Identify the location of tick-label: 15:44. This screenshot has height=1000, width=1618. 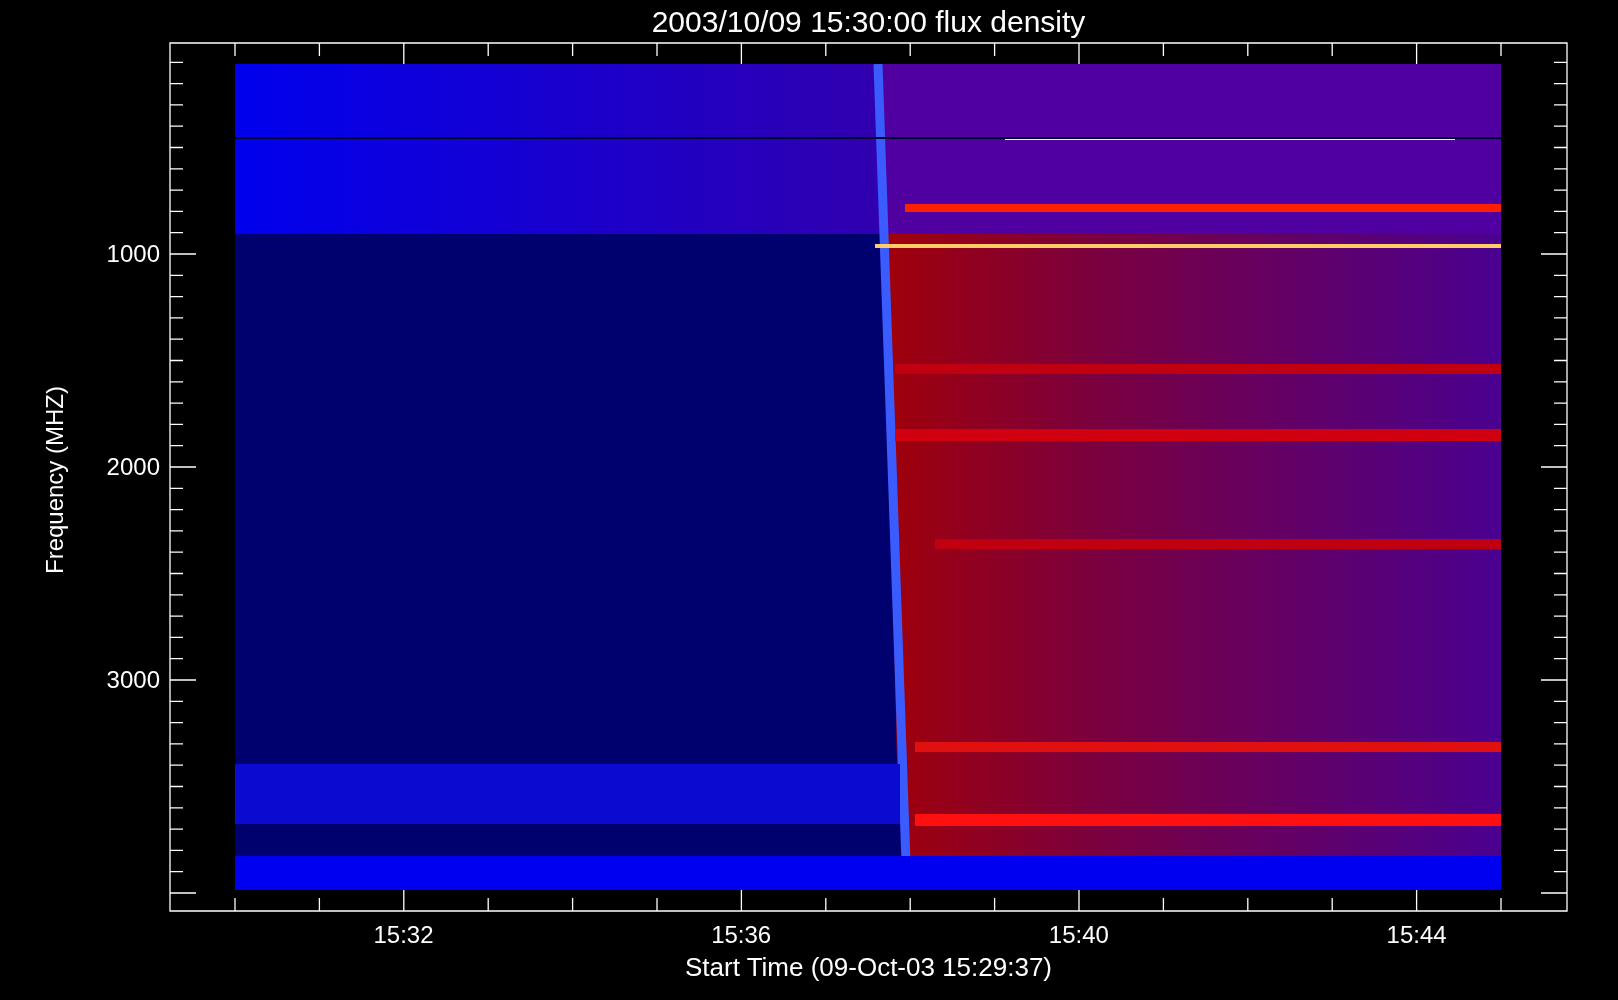
(1416, 935).